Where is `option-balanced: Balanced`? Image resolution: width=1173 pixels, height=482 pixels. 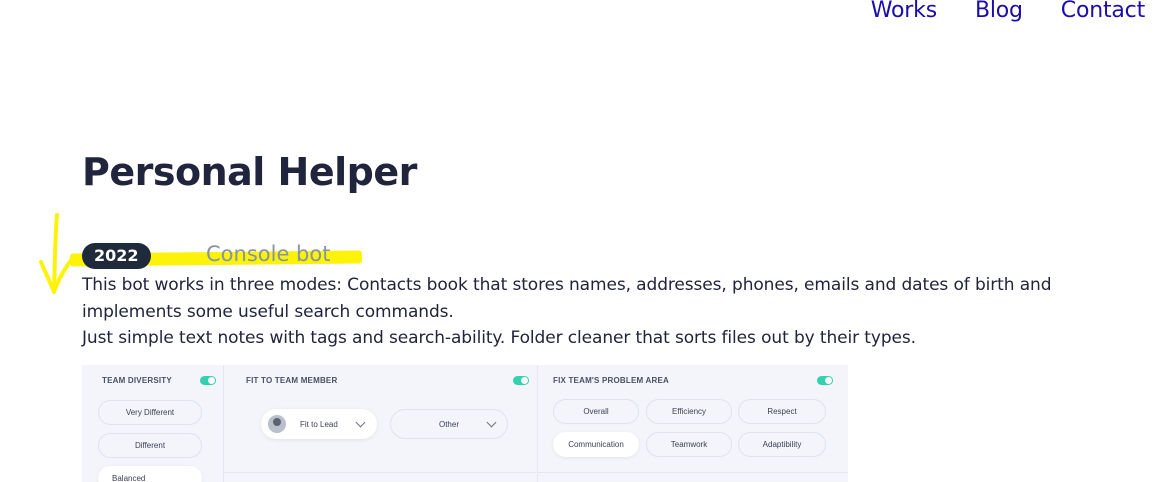 option-balanced: Balanced is located at coordinates (150, 474).